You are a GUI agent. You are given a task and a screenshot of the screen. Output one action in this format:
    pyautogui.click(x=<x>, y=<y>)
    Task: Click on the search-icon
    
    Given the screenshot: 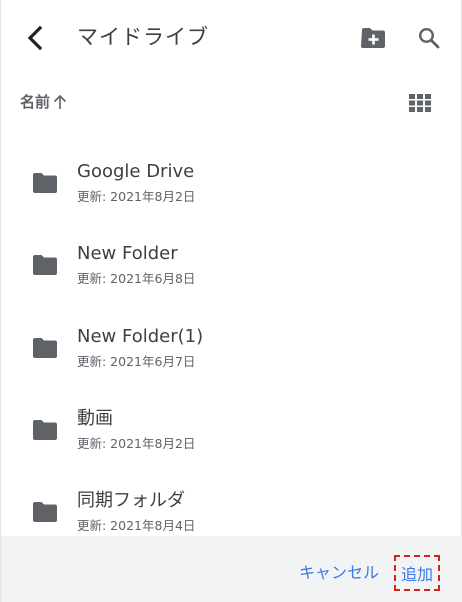 What is the action you would take?
    pyautogui.click(x=429, y=38)
    